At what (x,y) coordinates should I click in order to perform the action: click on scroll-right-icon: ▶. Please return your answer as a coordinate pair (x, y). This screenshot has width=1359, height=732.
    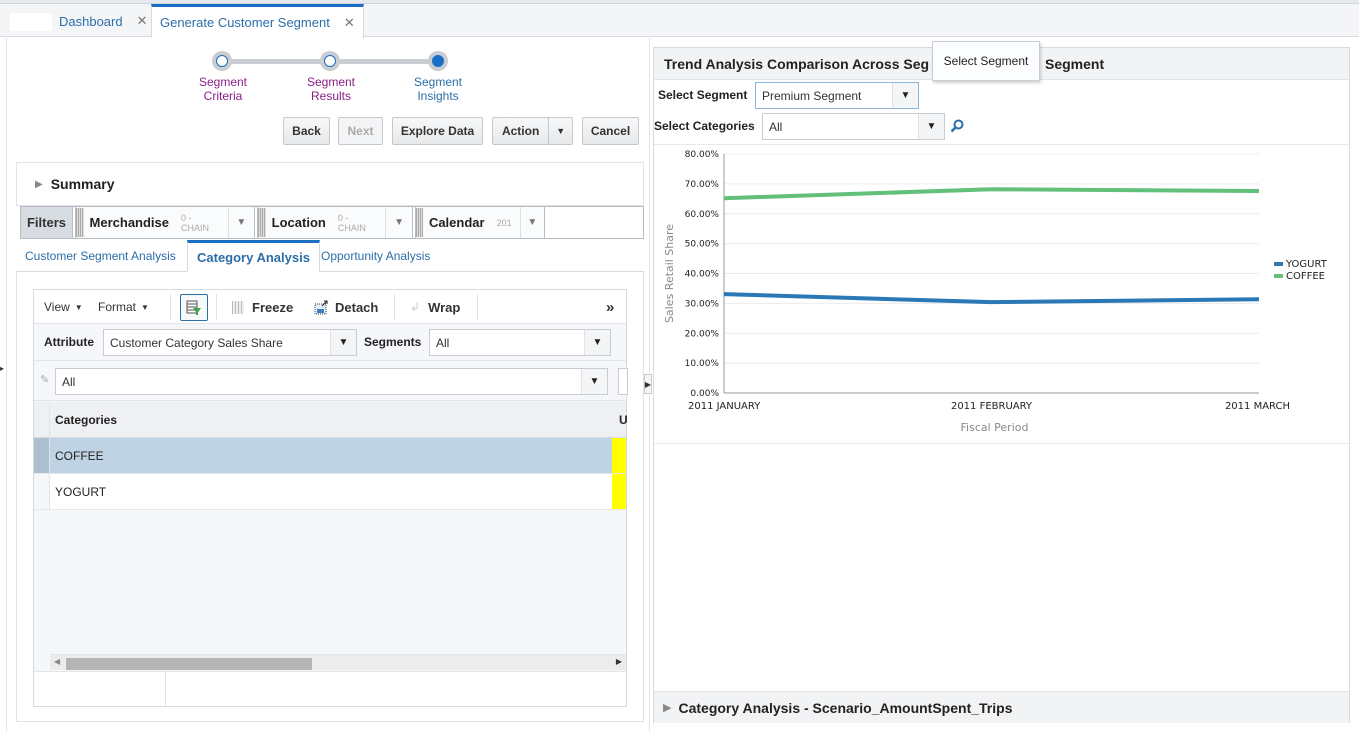
    Looking at the image, I should click on (619, 661).